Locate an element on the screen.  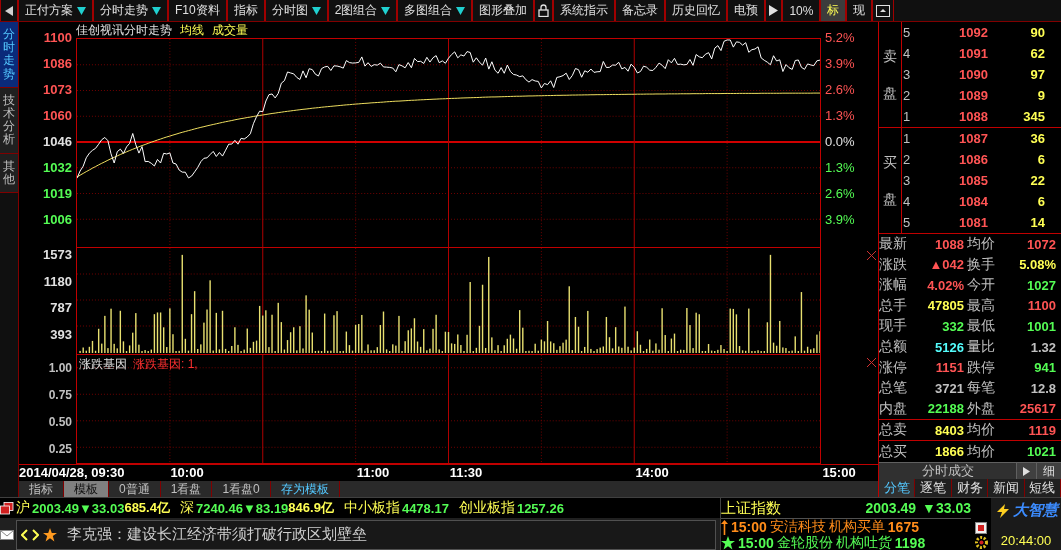
order-volume: 62 is located at coordinates (1037, 53).